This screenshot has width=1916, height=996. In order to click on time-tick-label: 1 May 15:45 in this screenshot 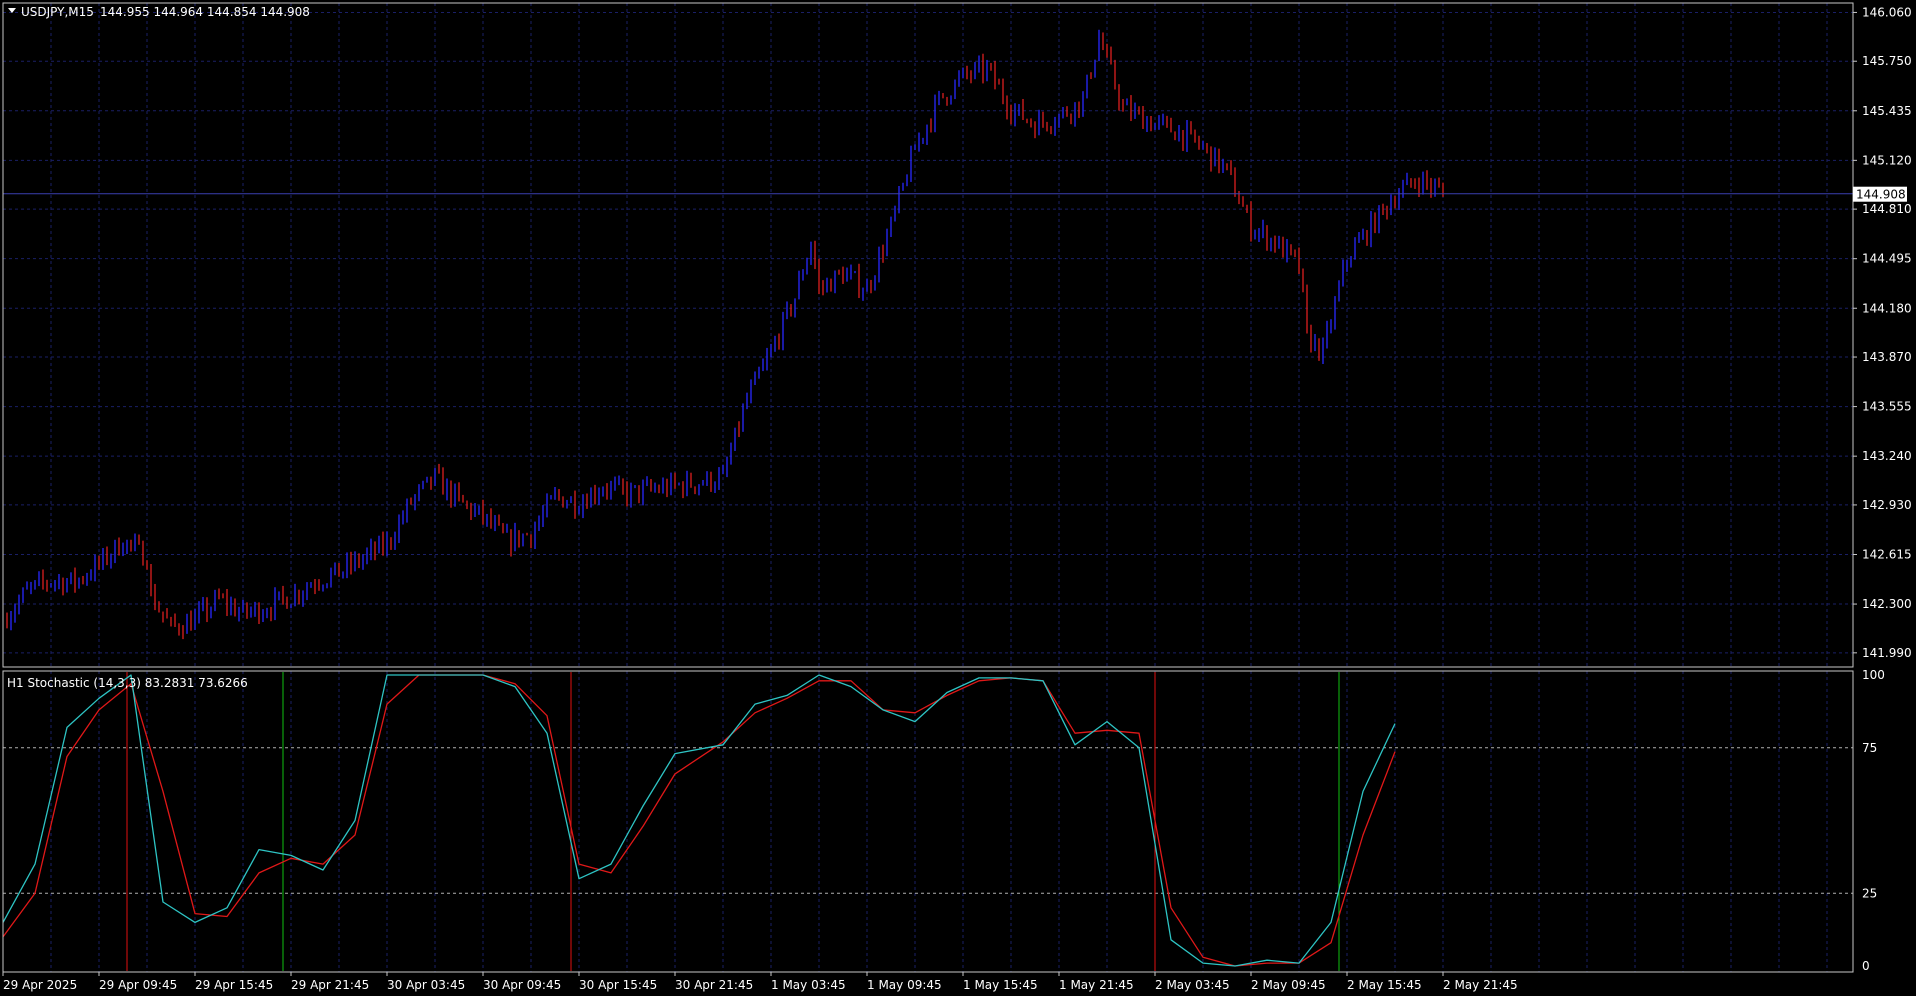, I will do `click(1000, 985)`.